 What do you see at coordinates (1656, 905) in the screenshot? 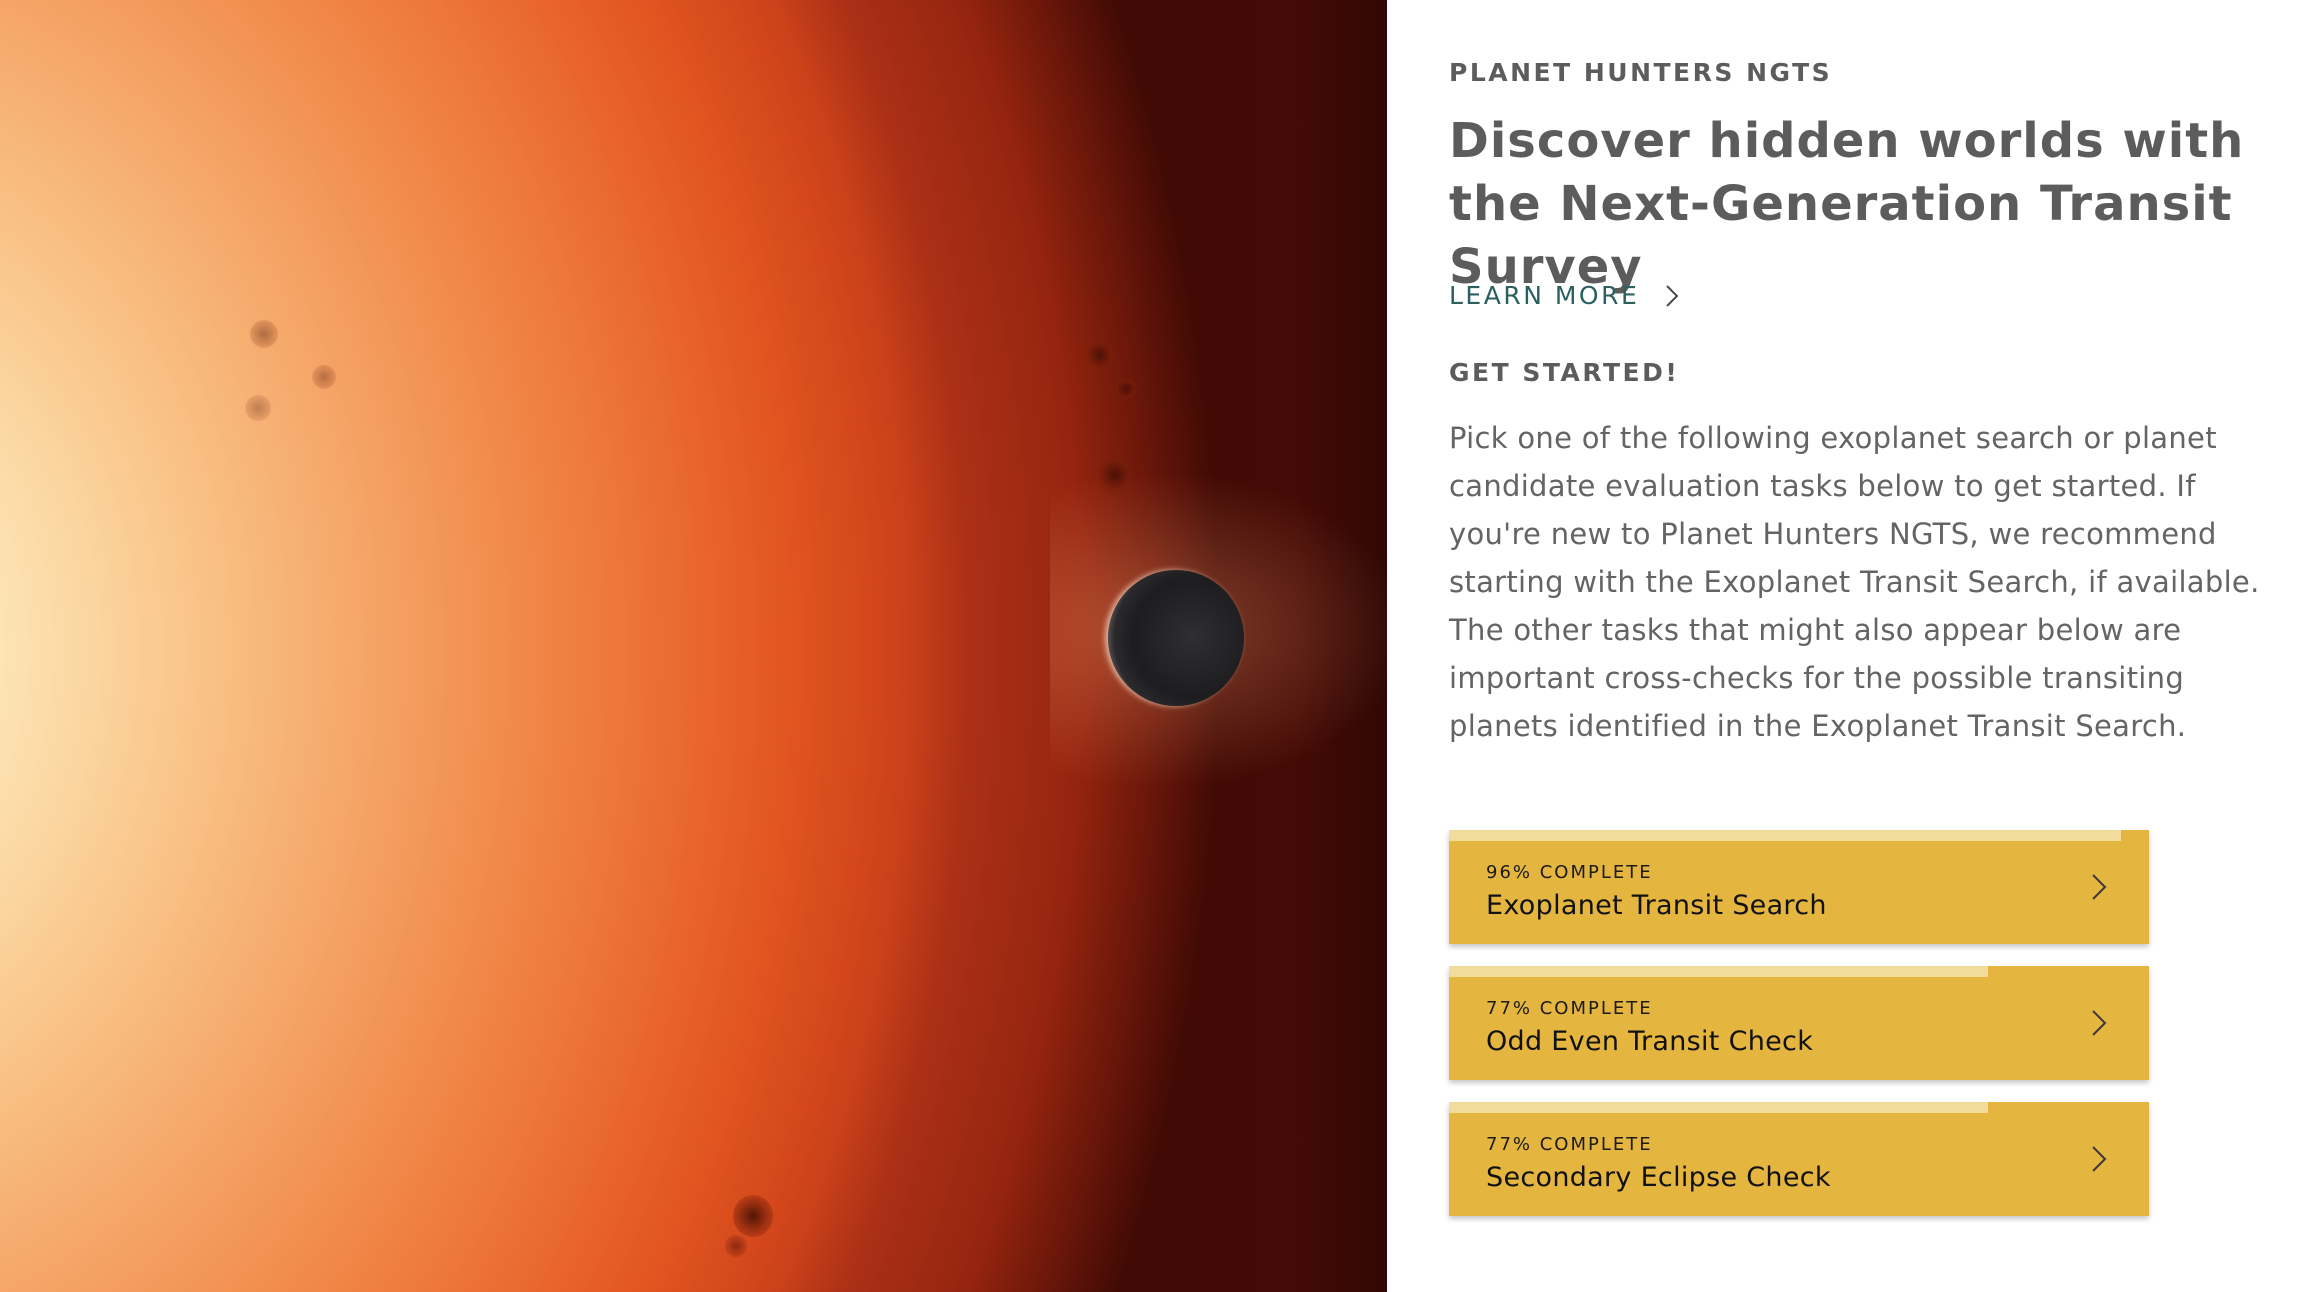
I see `workflow-name: Exoplanet Transit Search` at bounding box center [1656, 905].